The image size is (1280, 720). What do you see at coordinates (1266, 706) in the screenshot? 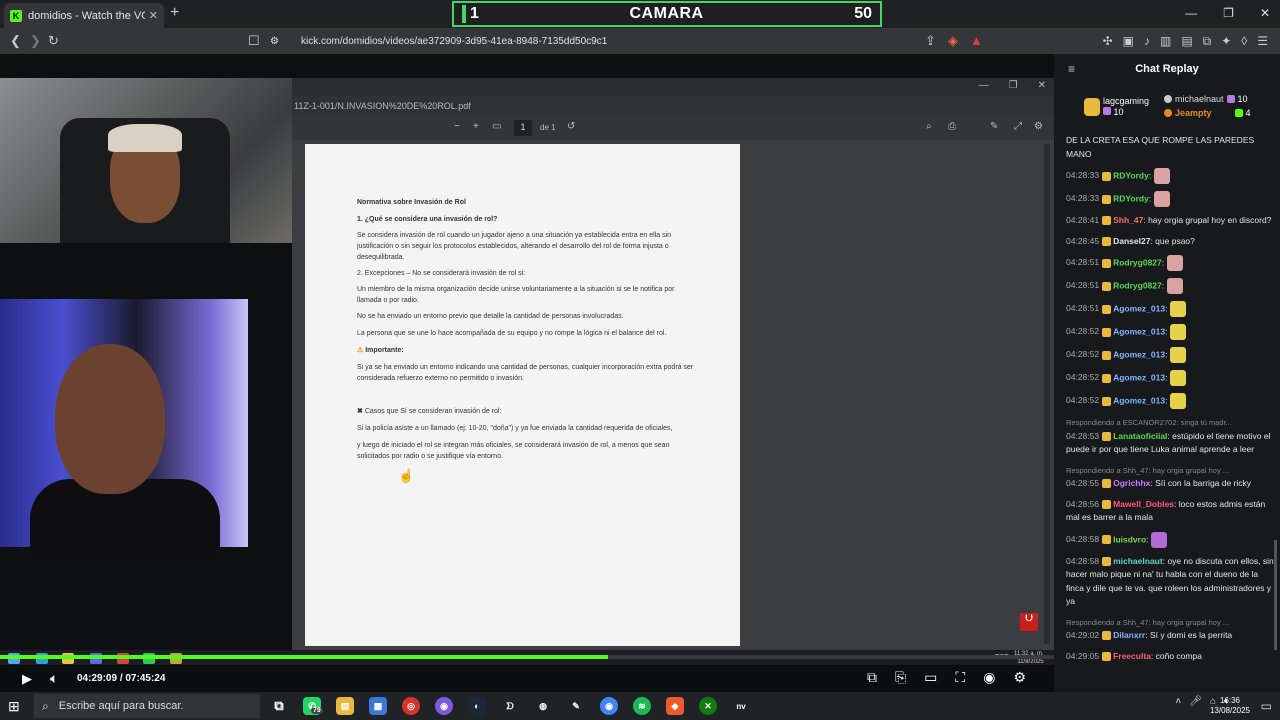
I see `notifications-icon: ▭` at bounding box center [1266, 706].